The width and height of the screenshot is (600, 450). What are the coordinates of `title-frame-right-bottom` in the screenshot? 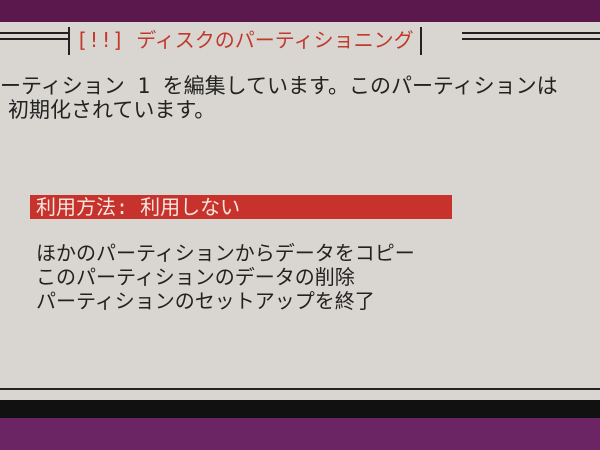 It's located at (531, 39).